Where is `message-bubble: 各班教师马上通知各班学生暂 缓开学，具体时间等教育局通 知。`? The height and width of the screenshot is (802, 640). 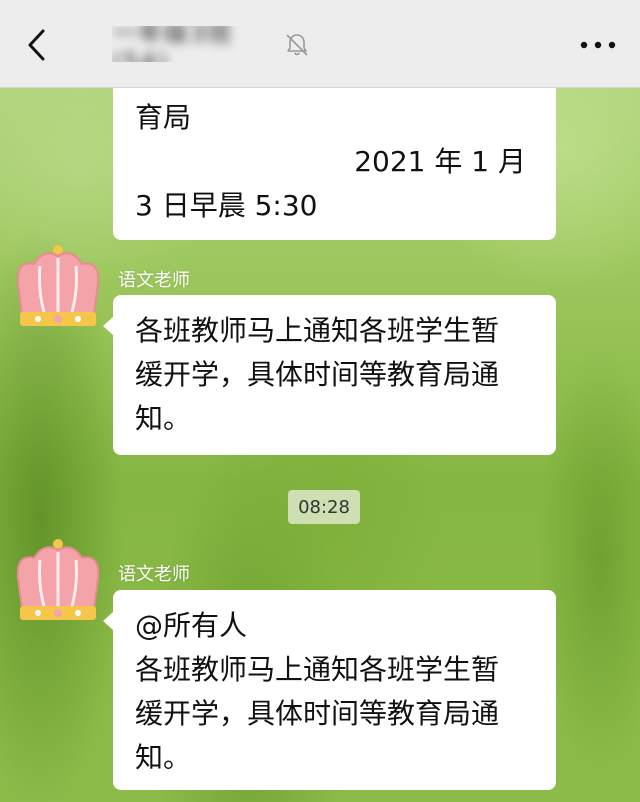 message-bubble: 各班教师马上通知各班学生暂 缓开学，具体时间等教育局通 知。 is located at coordinates (329, 375).